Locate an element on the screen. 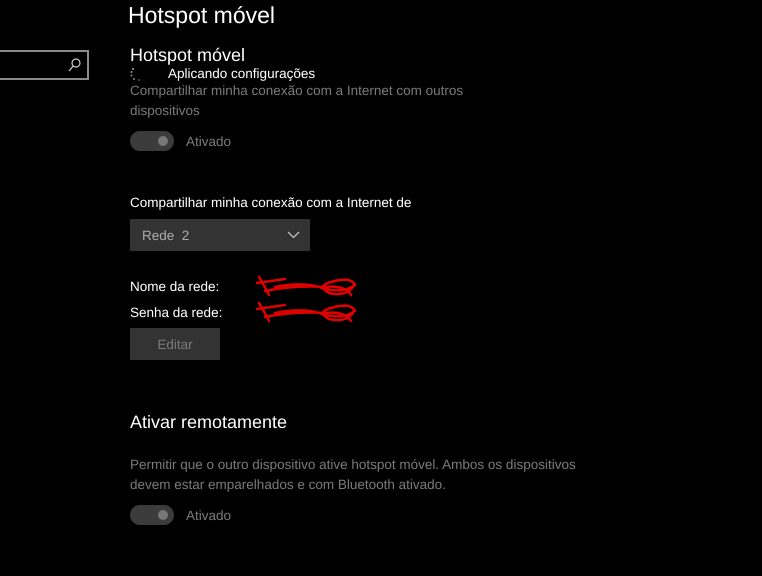 The height and width of the screenshot is (576, 762). status-text: Aplicando configurações is located at coordinates (242, 73).